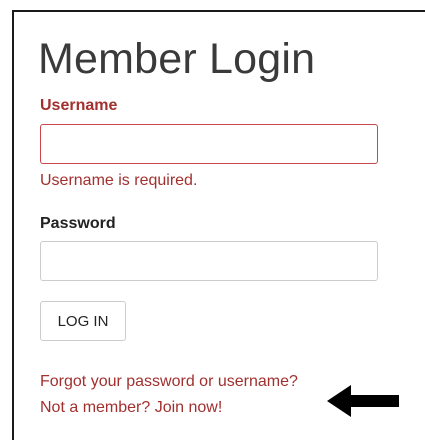 Image resolution: width=425 pixels, height=440 pixels. Describe the element at coordinates (363, 401) in the screenshot. I see `arrow-left-icon` at that location.